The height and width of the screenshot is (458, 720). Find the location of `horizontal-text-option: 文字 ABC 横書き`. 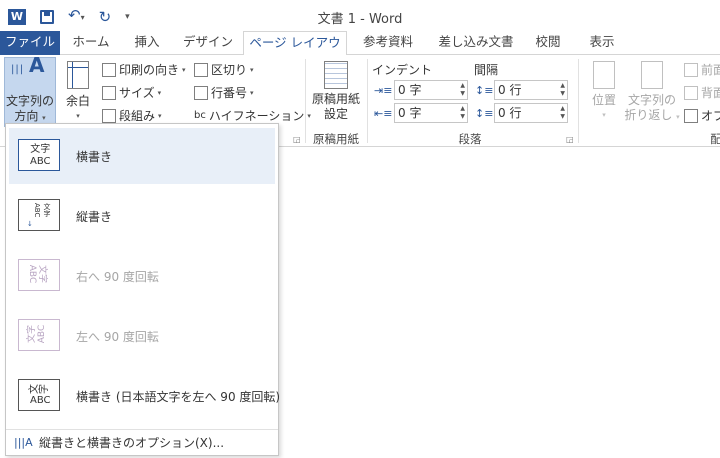

horizontal-text-option: 文字 ABC 横書き is located at coordinates (142, 156).